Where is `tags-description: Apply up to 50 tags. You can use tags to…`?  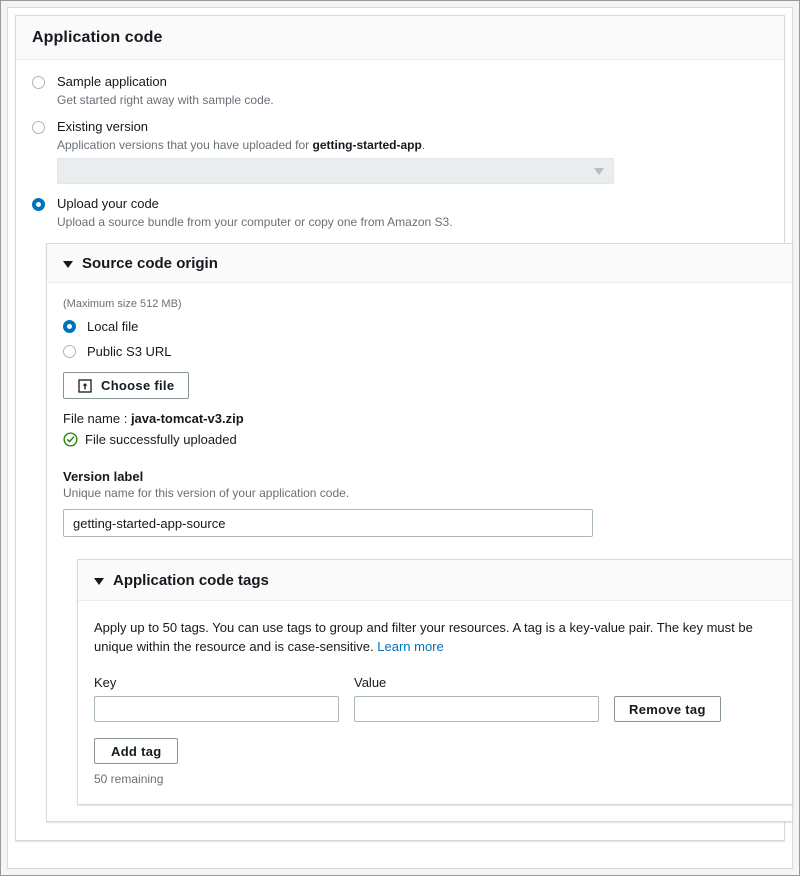 tags-description: Apply up to 50 tags. You can use tags to… is located at coordinates (435, 637).